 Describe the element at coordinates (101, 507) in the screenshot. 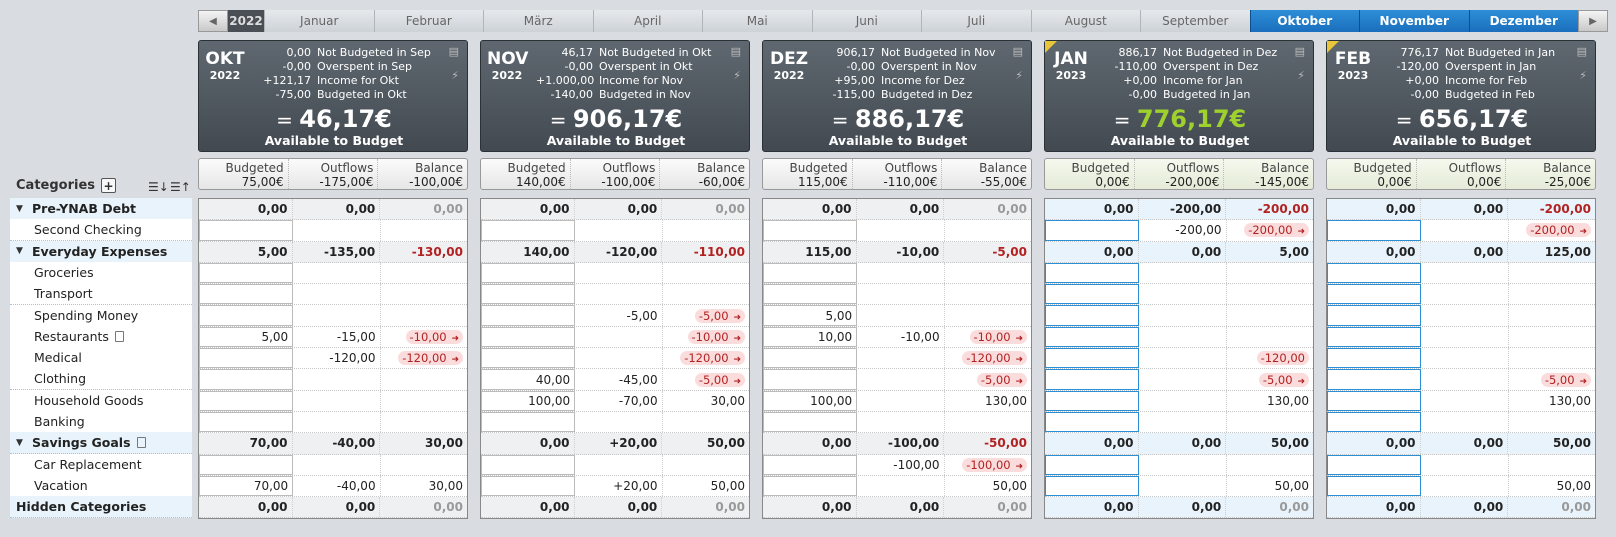

I see `category-row: Hidden Categories` at that location.